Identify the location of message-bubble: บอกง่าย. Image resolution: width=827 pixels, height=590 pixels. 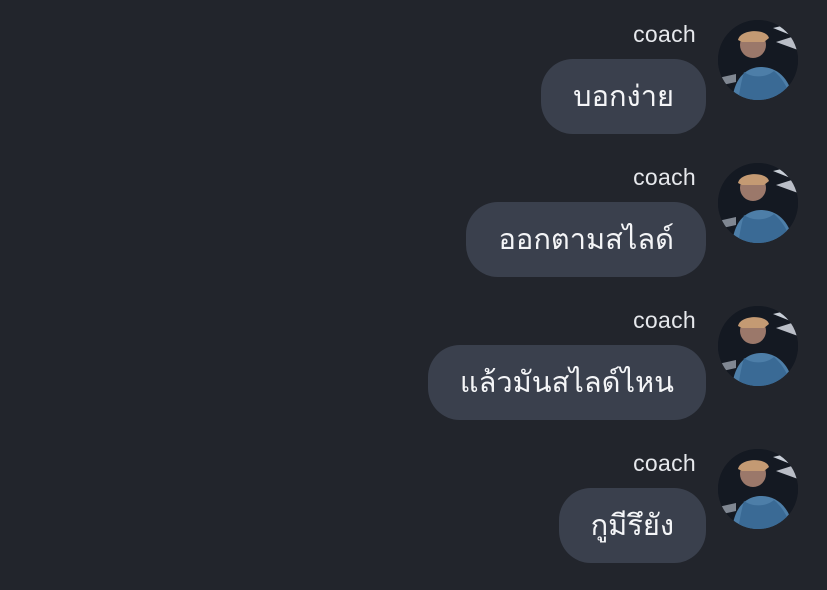
(623, 96).